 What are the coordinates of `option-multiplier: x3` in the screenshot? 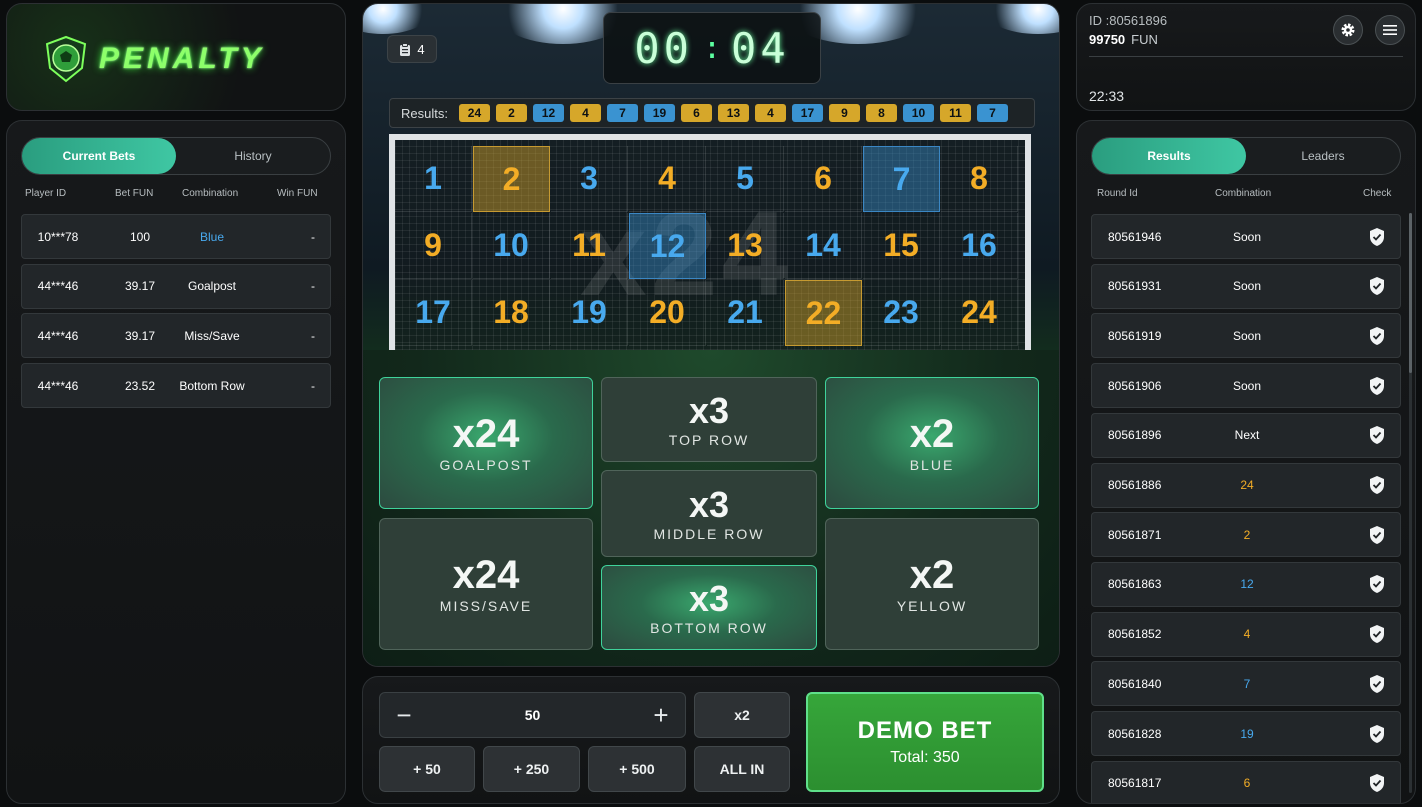 It's located at (709, 598).